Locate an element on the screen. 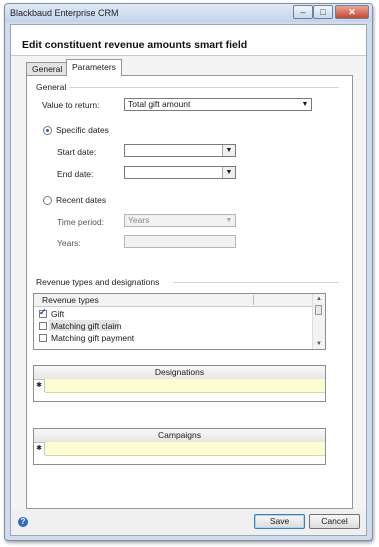 The height and width of the screenshot is (547, 379). end-date-field: ▼ is located at coordinates (180, 172).